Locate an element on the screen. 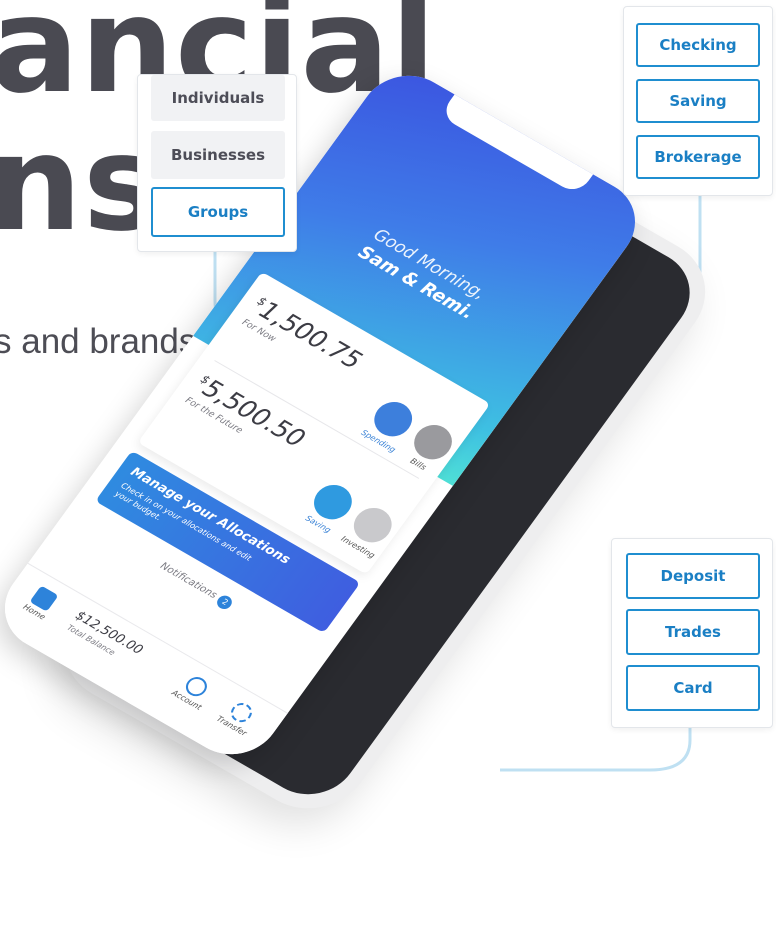  deposit-option: Deposit is located at coordinates (693, 576).